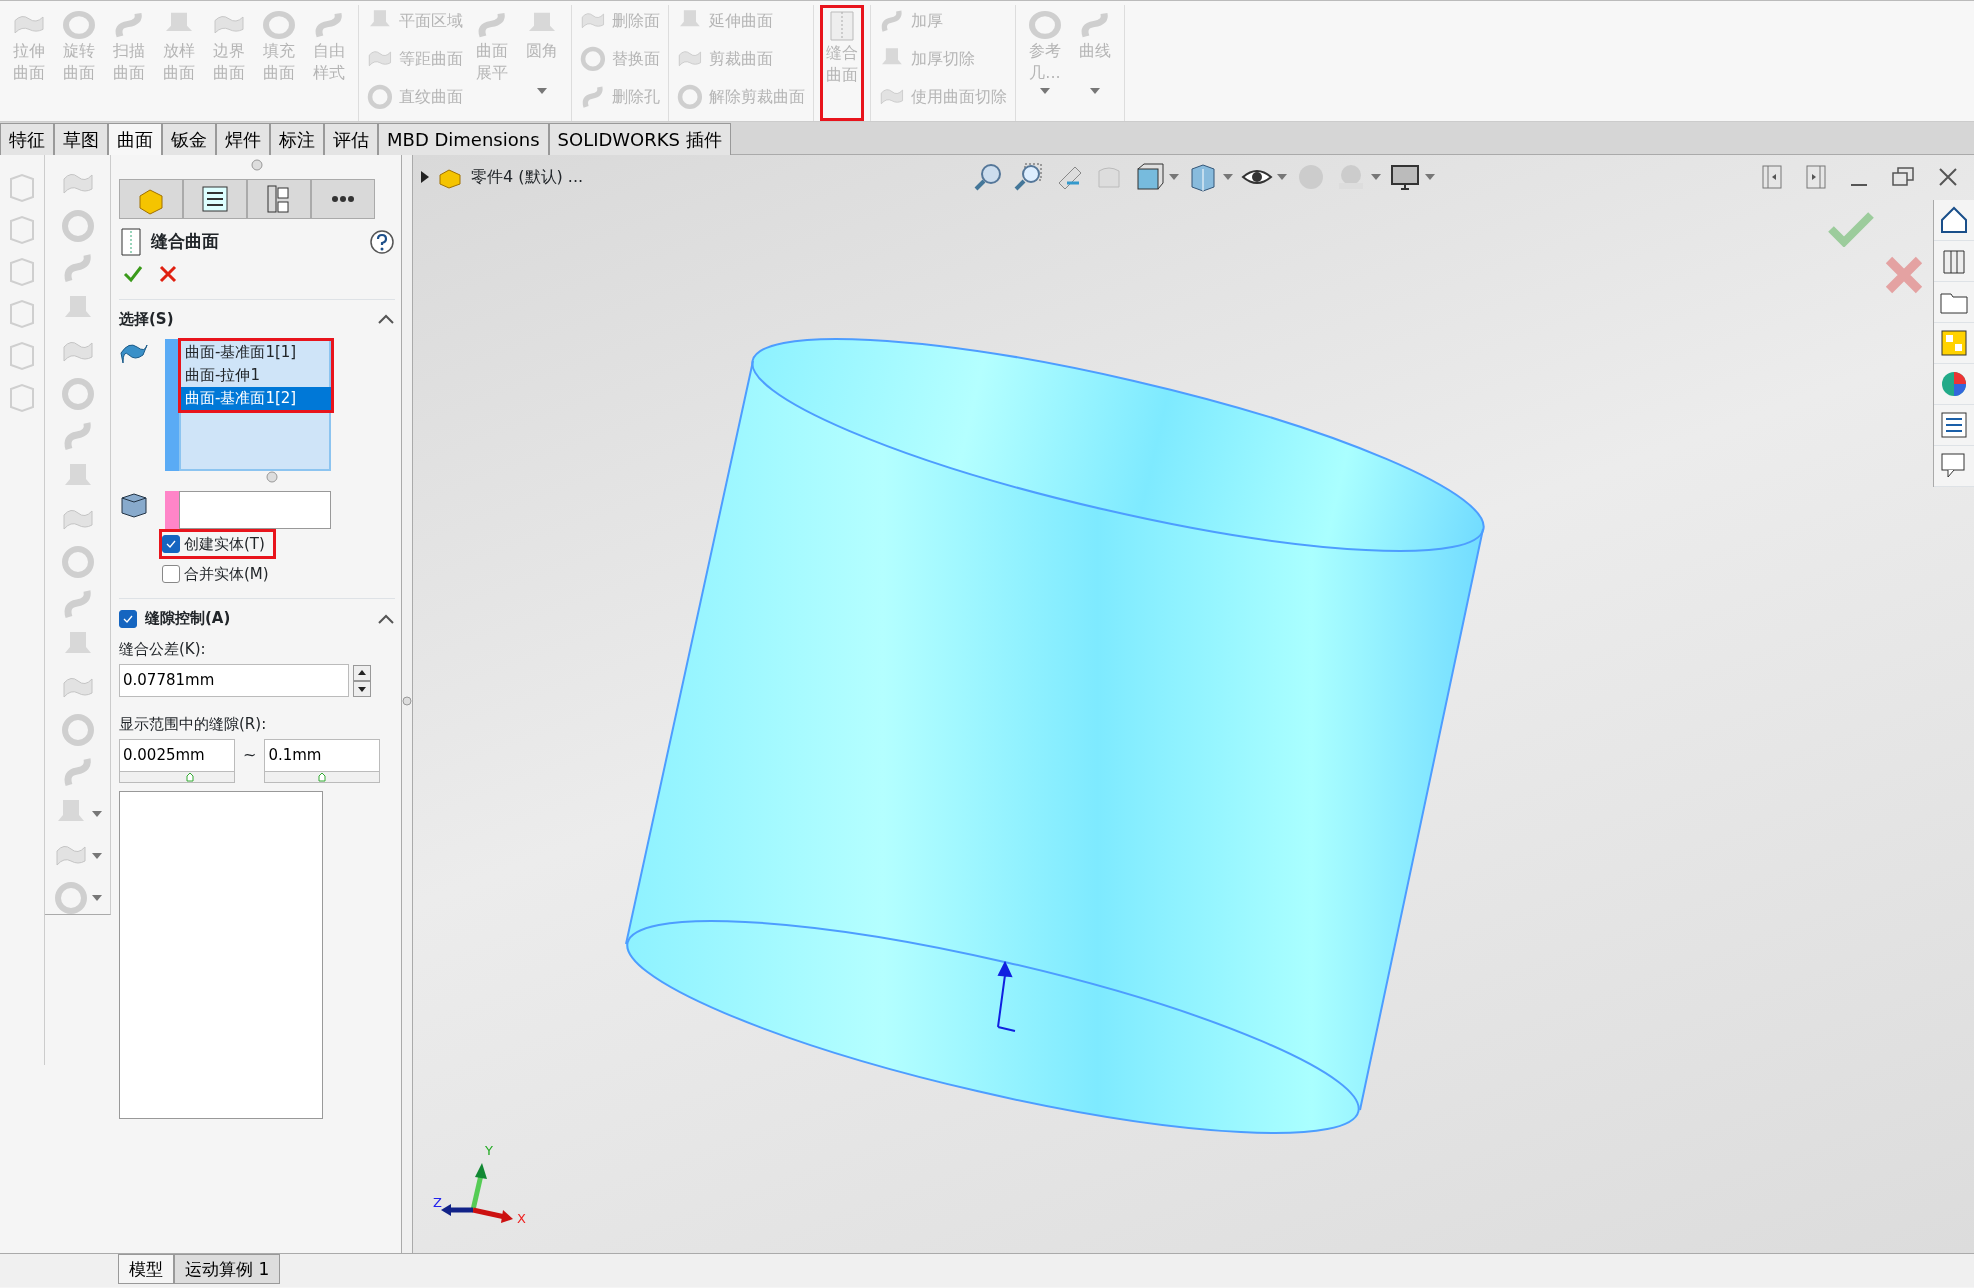 The height and width of the screenshot is (1288, 1974). Describe the element at coordinates (243, 139) in the screenshot. I see `command-tab: 焊件` at that location.